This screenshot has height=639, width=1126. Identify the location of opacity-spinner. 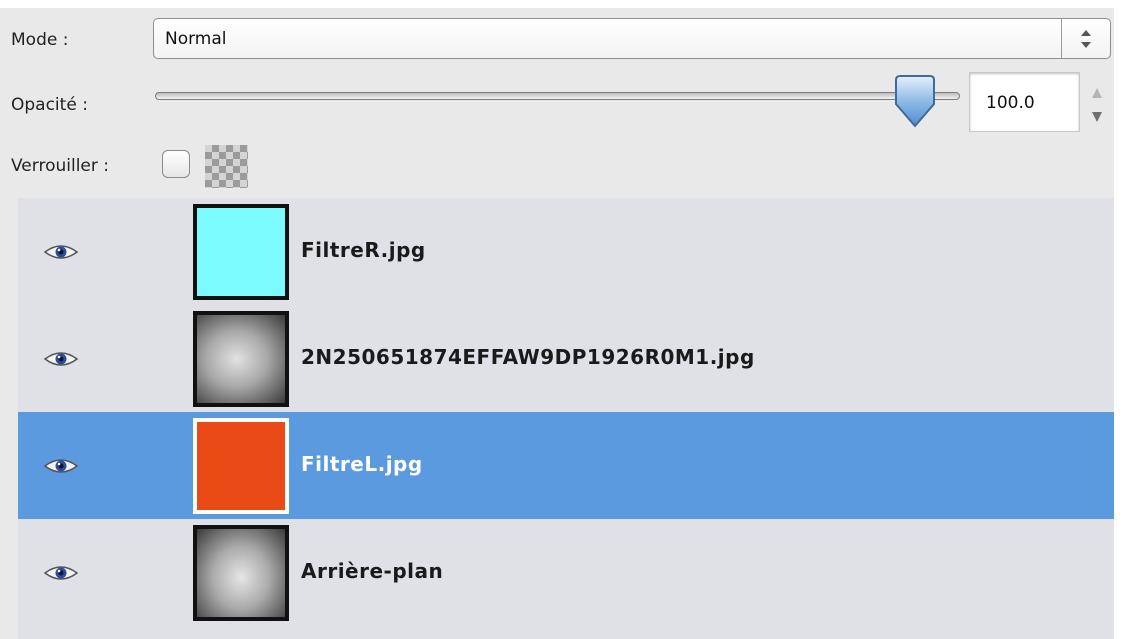
(1097, 104).